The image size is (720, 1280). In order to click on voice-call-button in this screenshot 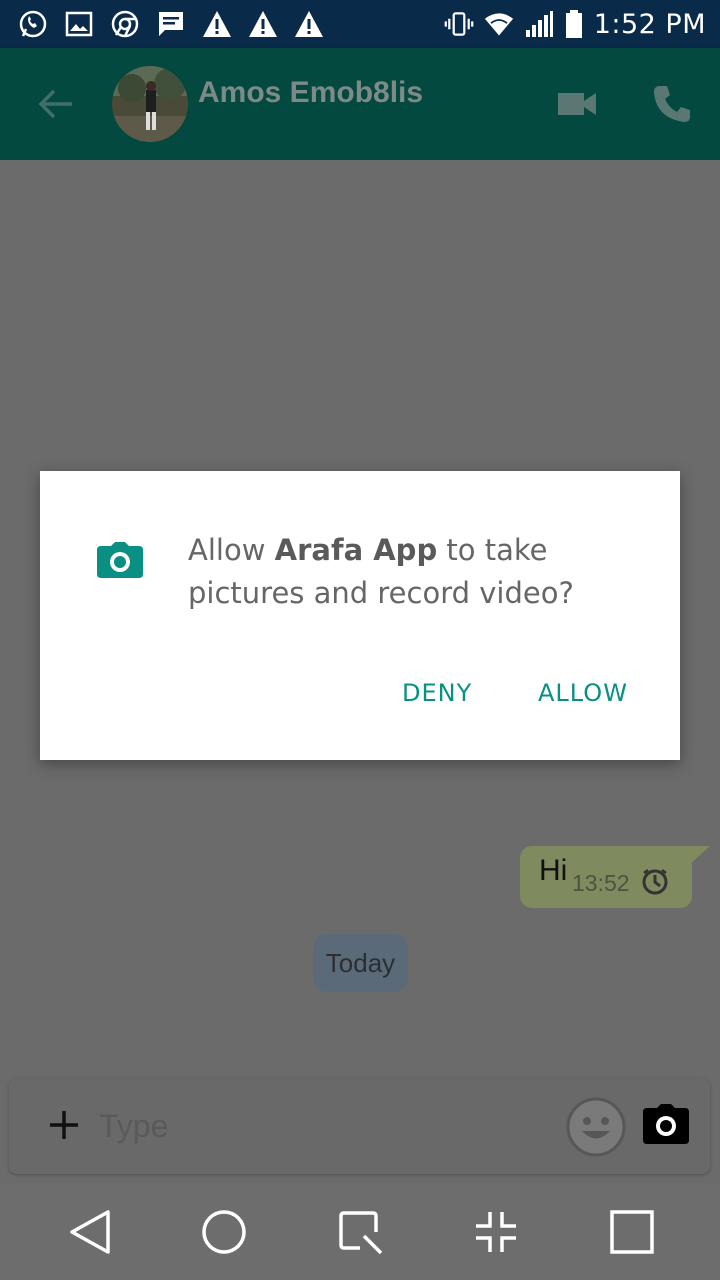, I will do `click(672, 104)`.